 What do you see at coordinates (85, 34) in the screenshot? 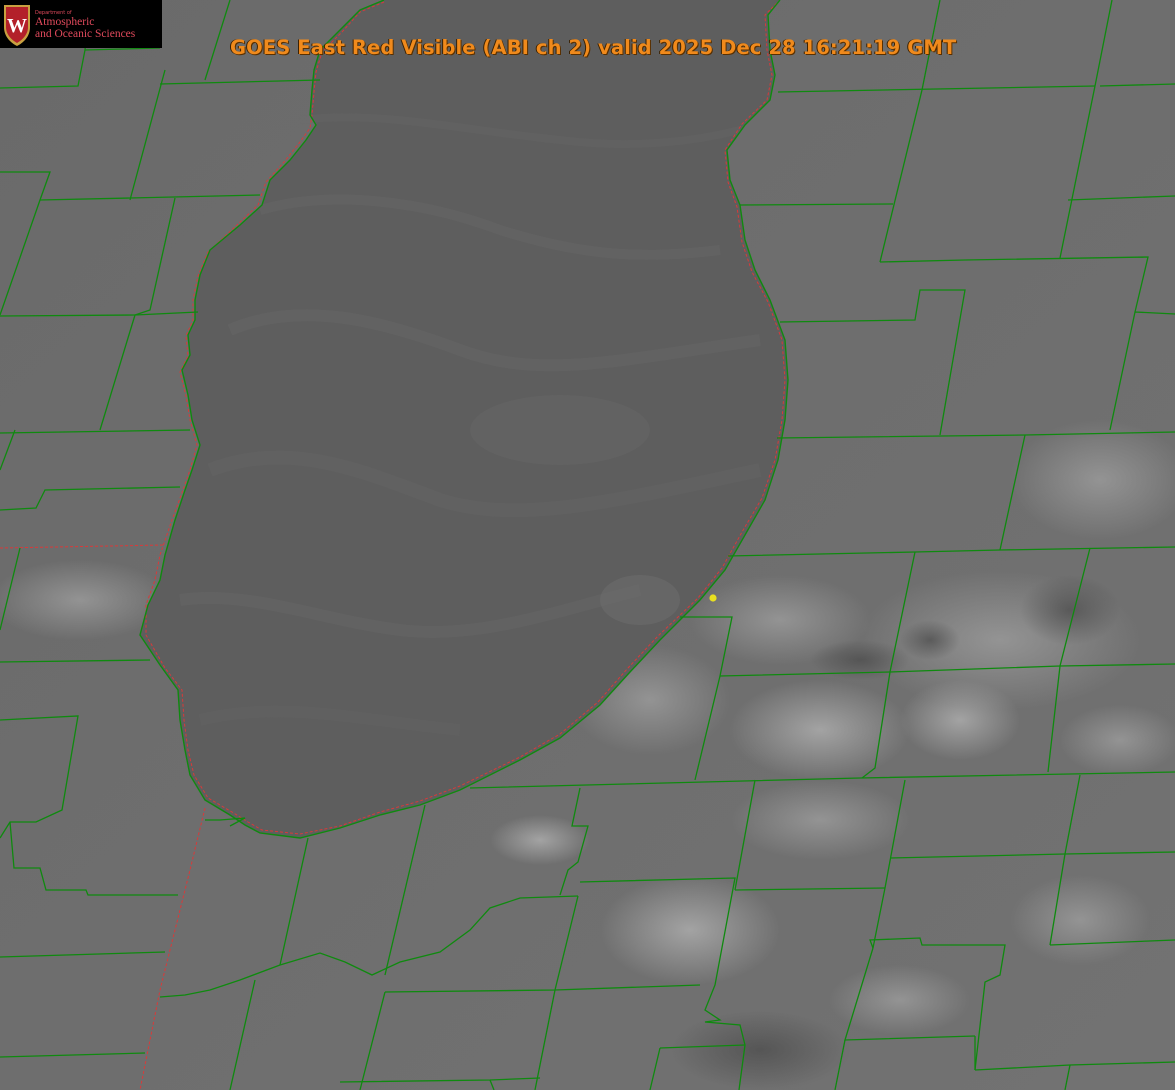
I see `logo-line-2: and Oceanic Sciences` at bounding box center [85, 34].